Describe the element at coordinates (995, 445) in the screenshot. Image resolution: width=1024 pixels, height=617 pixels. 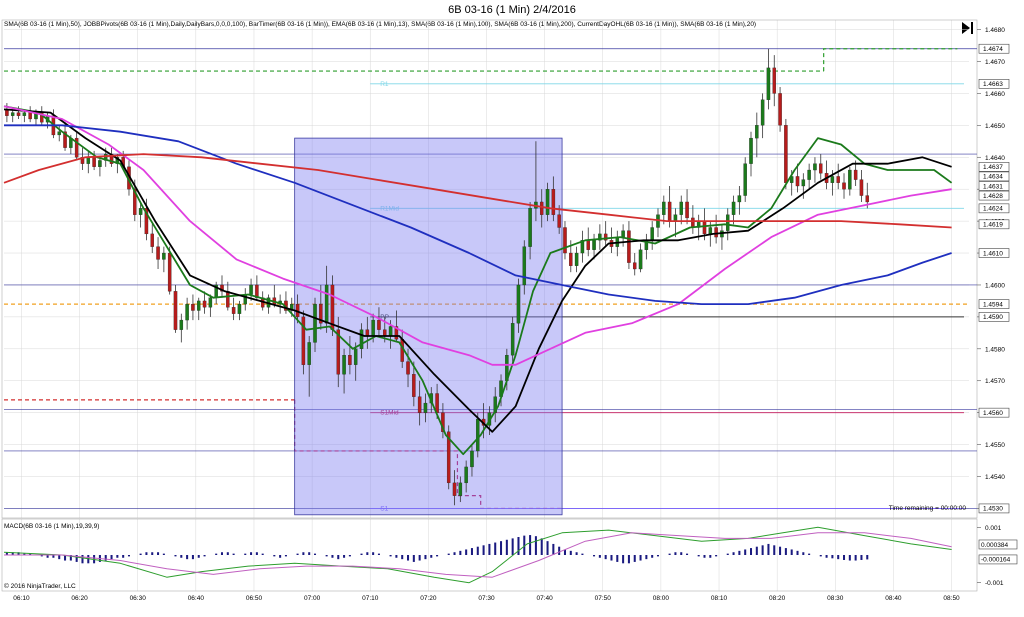
I see `price-tick-label: 1.4550` at that location.